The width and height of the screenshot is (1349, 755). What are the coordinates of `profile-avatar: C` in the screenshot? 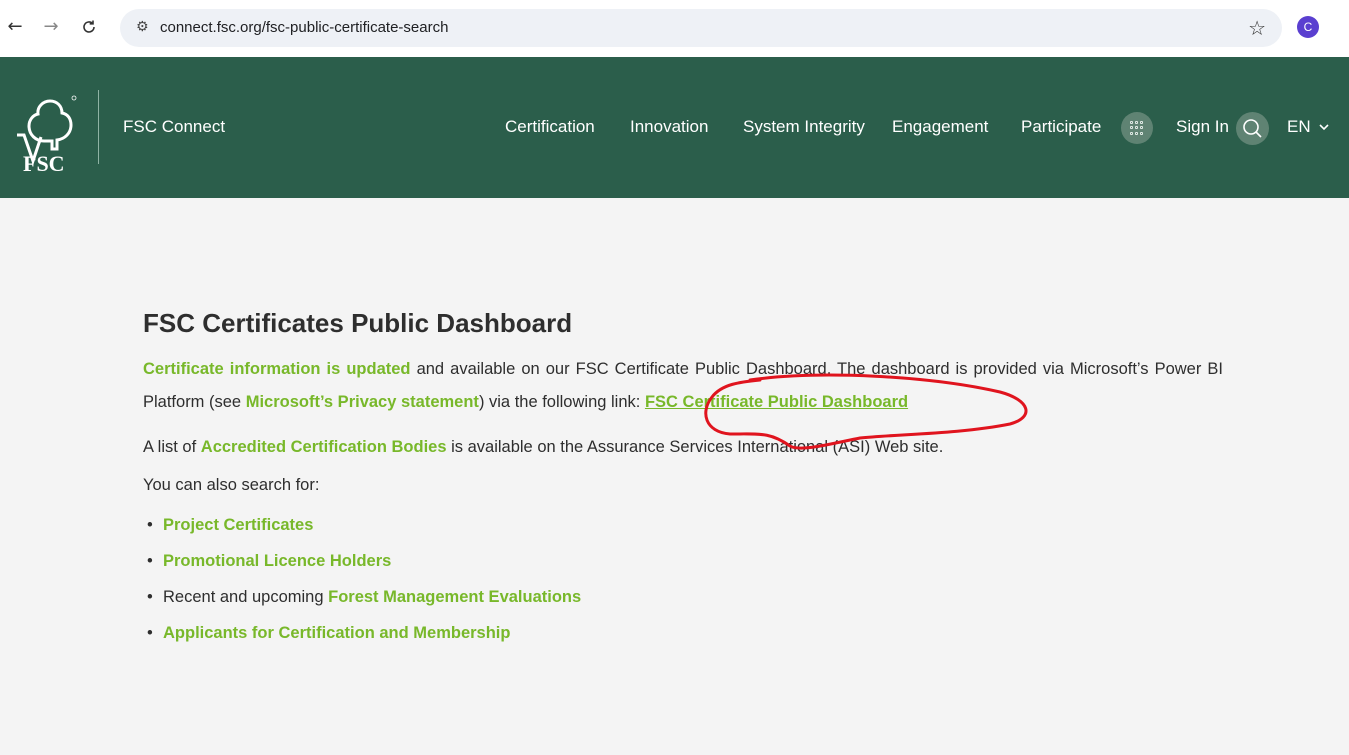 It's located at (1308, 27).